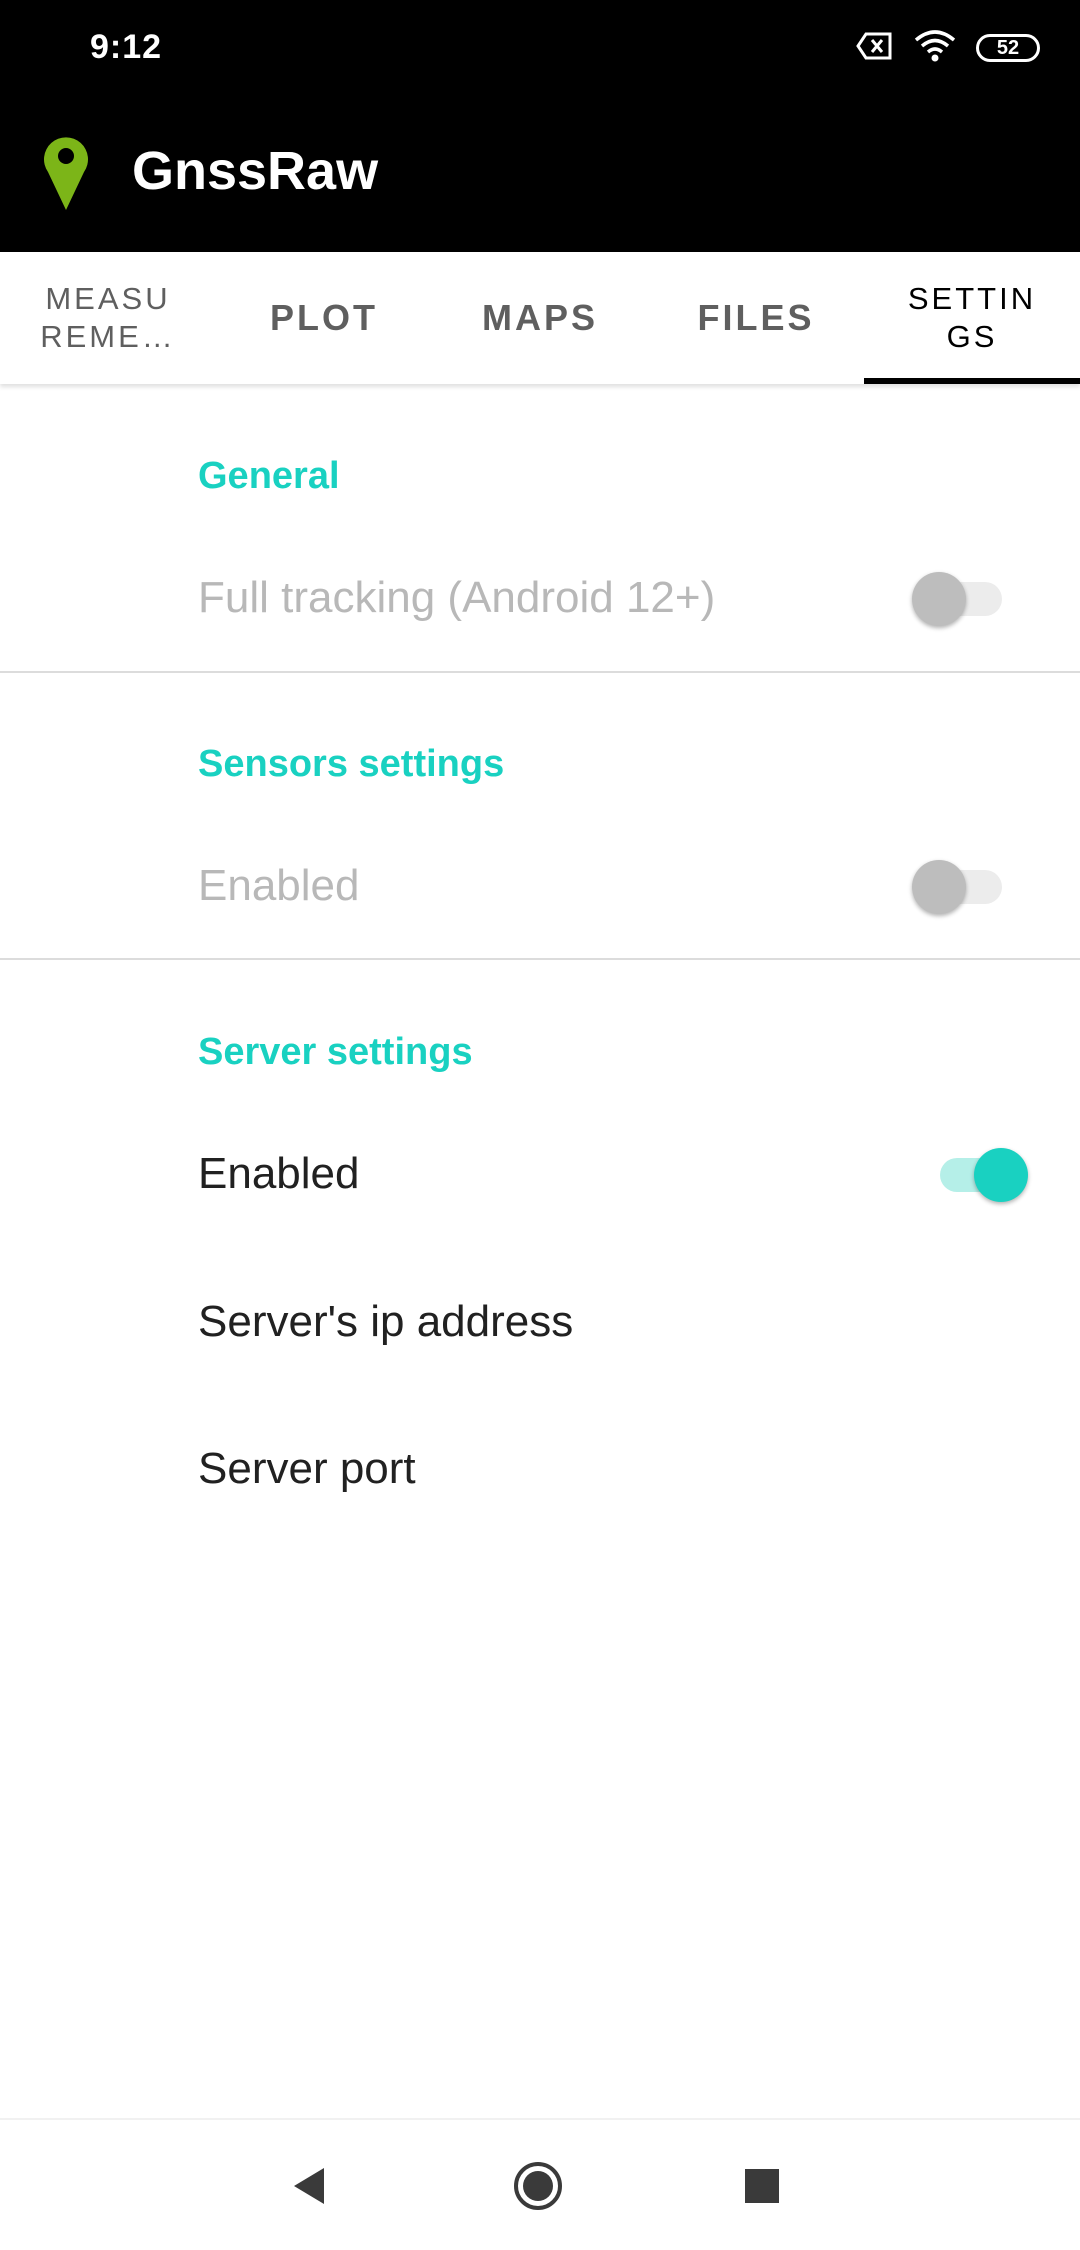 This screenshot has height=2250, width=1080. What do you see at coordinates (386, 1321) in the screenshot?
I see `pref-server-ip-title: Server's ip address` at bounding box center [386, 1321].